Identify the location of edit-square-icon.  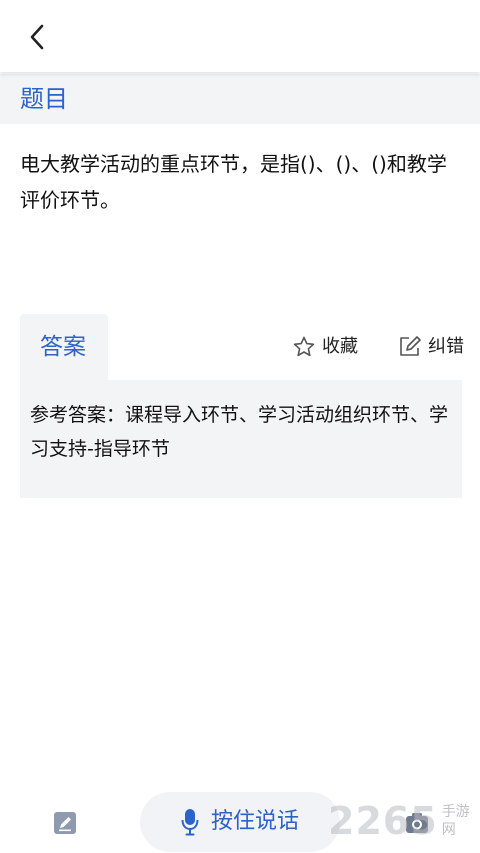
(410, 346).